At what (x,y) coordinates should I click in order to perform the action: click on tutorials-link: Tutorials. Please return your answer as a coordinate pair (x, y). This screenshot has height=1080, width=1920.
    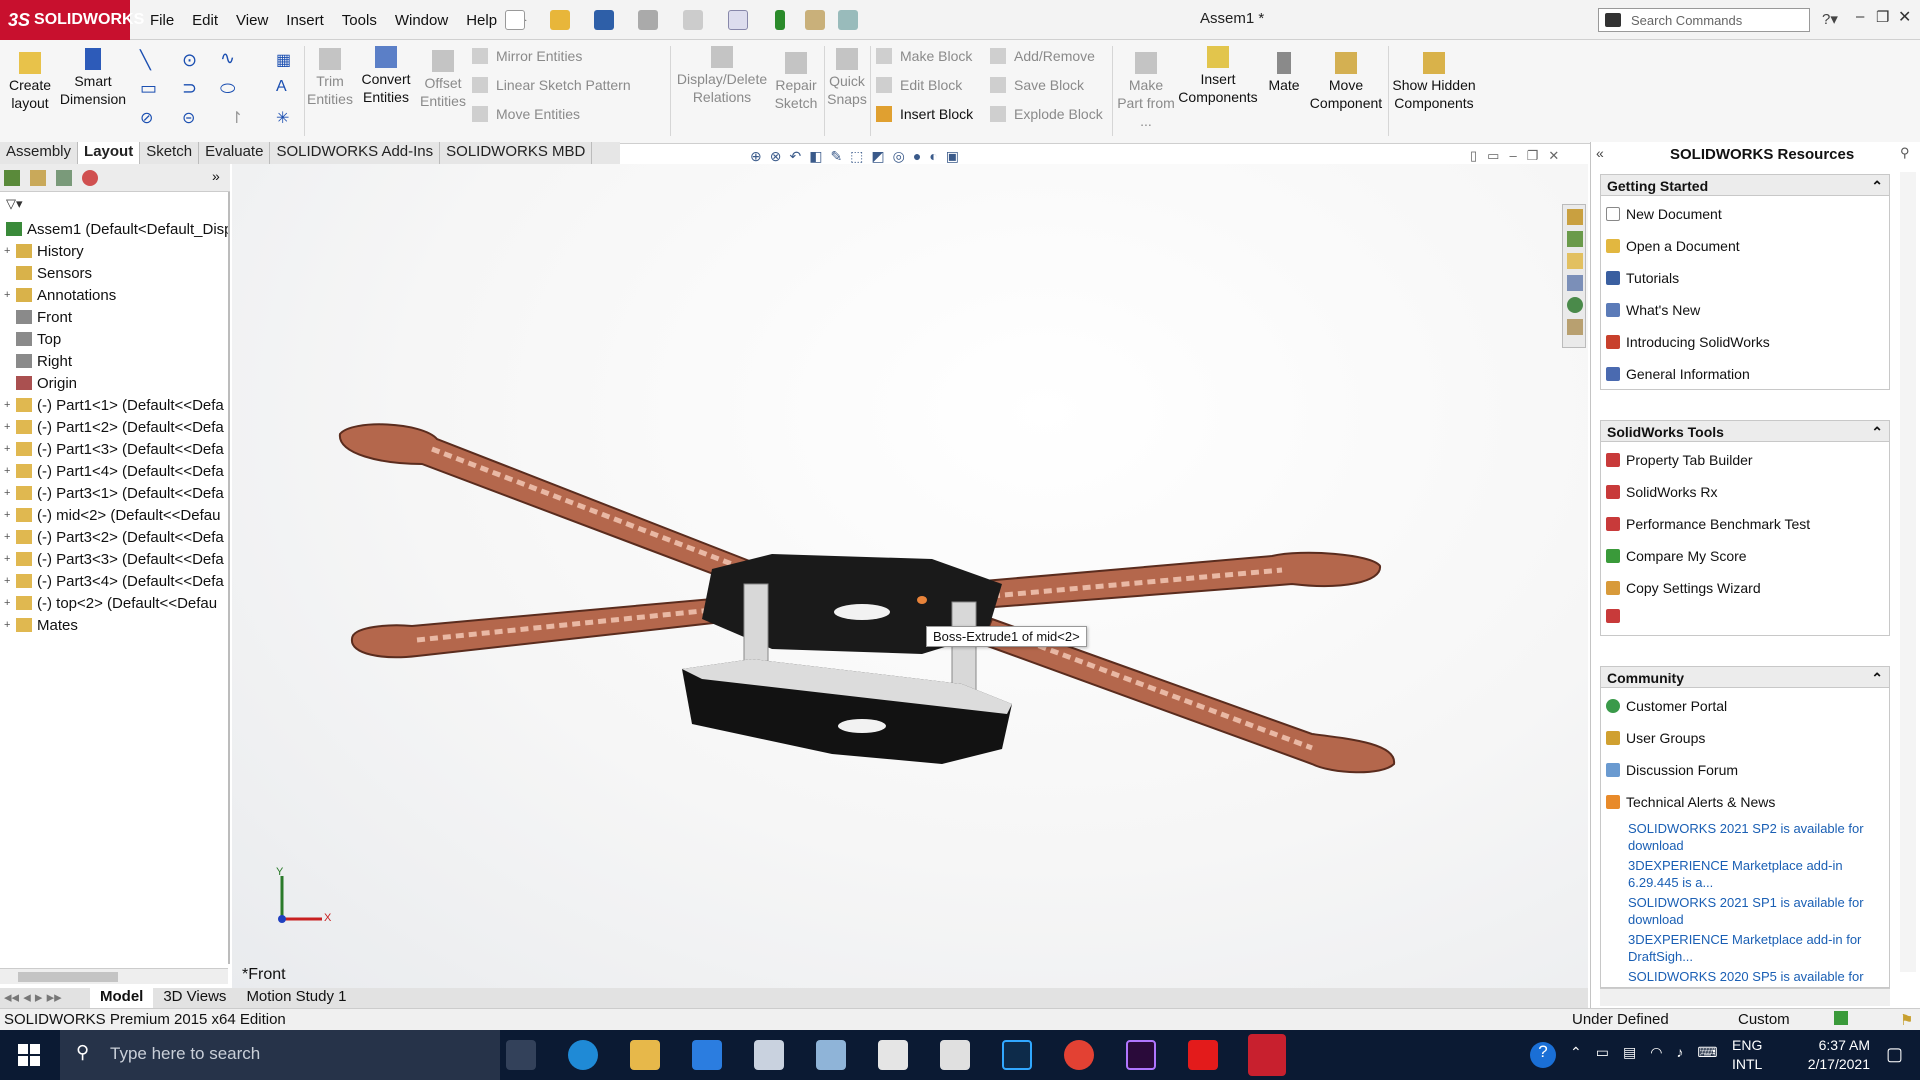
    Looking at the image, I should click on (1642, 278).